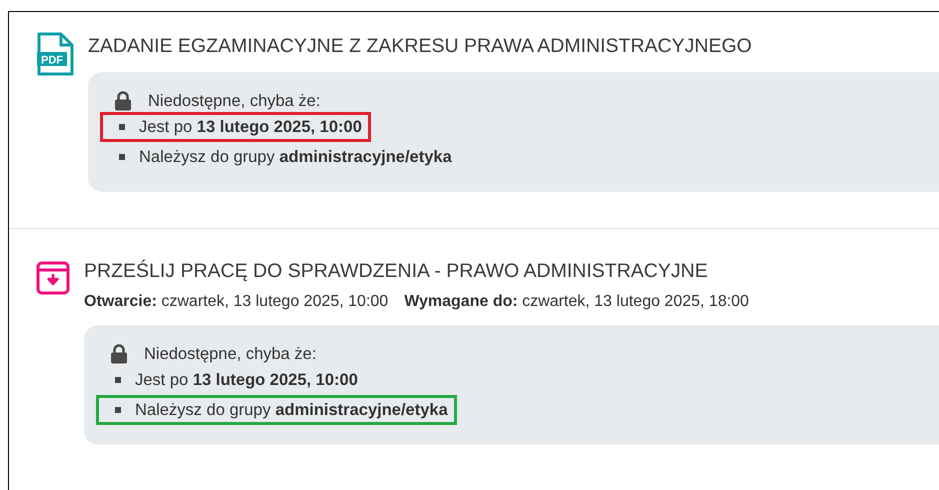 The height and width of the screenshot is (490, 939). I want to click on date-info: Otwarcie: czwartek, 13 lutego 2025, 10:00, so click(236, 302).